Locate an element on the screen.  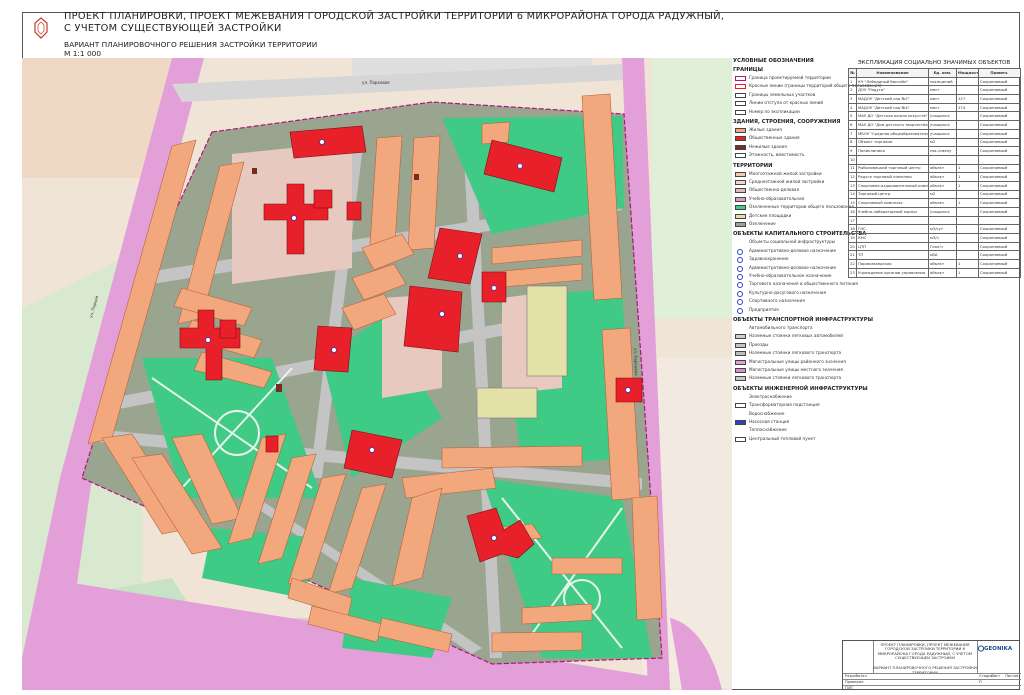
legend-item: Жилые здания is located at coordinates (789, 131).